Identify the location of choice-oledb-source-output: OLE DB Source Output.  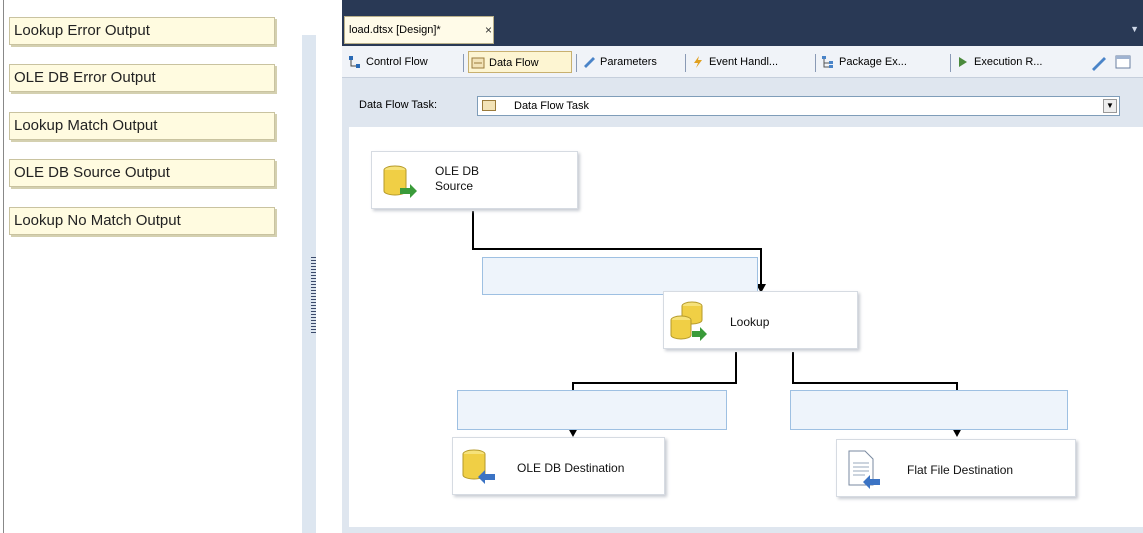
(142, 173).